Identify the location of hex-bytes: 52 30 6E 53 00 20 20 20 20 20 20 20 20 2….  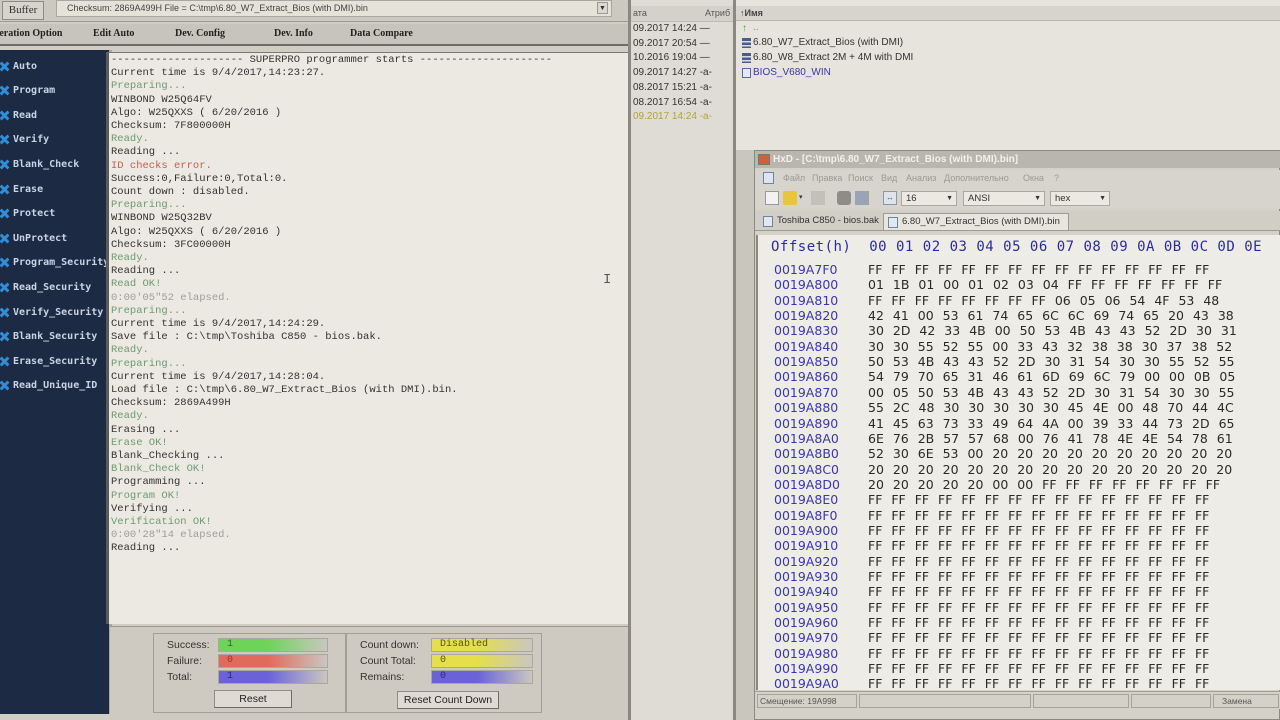
(1050, 453).